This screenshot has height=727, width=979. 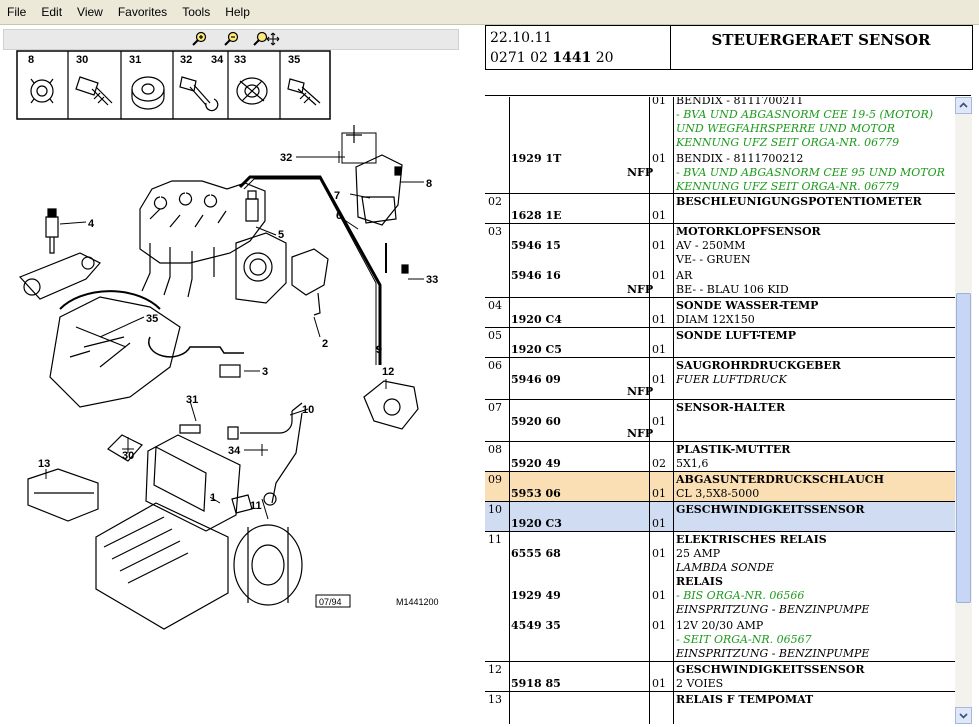 What do you see at coordinates (715, 319) in the screenshot?
I see `description: DIAM 12X150` at bounding box center [715, 319].